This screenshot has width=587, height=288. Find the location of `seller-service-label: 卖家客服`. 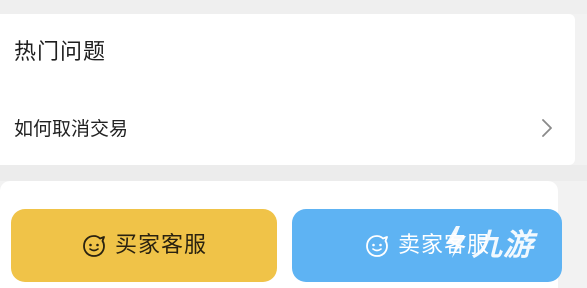

seller-service-label: 卖家客服 is located at coordinates (443, 245).